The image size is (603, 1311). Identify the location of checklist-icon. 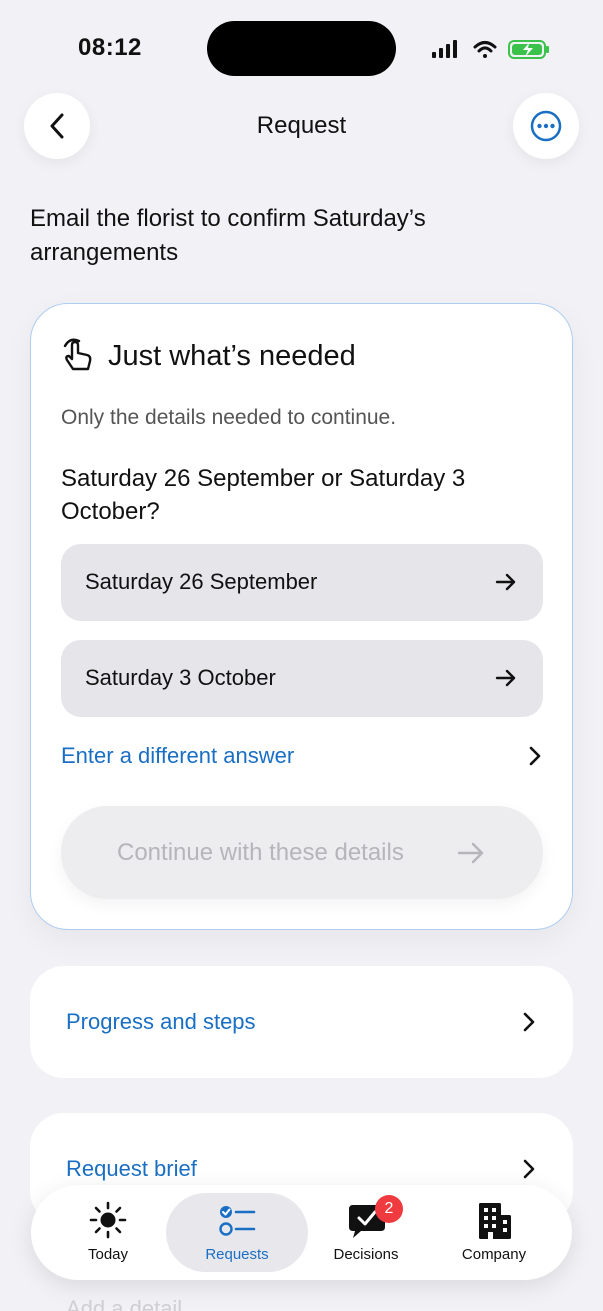
(237, 1221).